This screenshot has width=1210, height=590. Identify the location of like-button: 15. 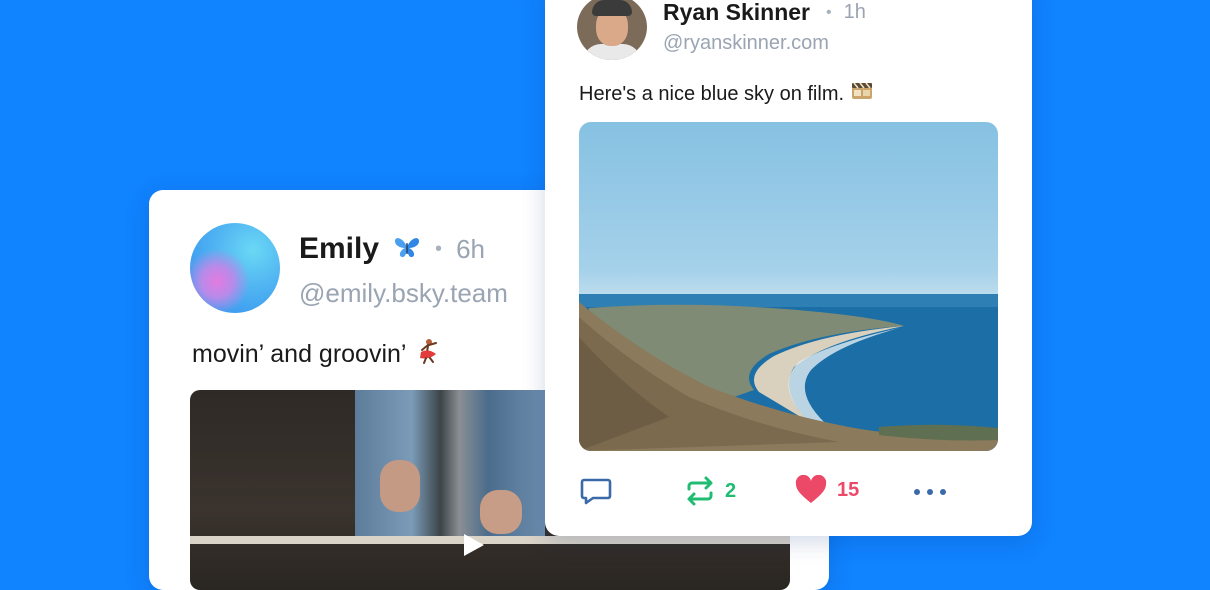
(827, 490).